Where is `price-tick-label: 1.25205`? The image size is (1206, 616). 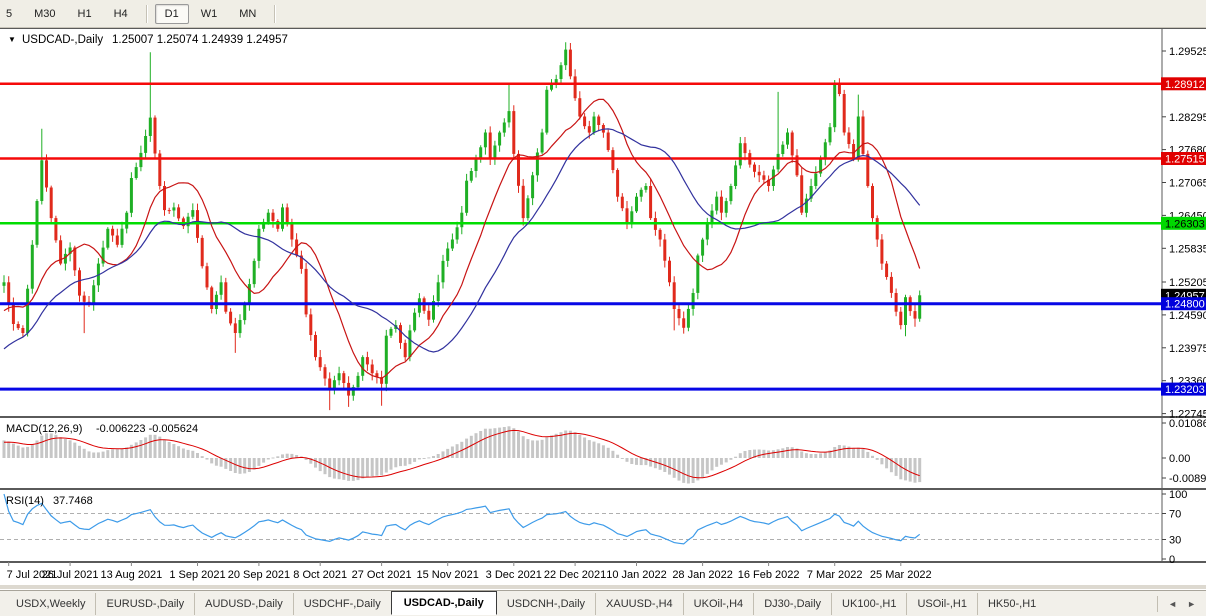 price-tick-label: 1.25205 is located at coordinates (1187, 283).